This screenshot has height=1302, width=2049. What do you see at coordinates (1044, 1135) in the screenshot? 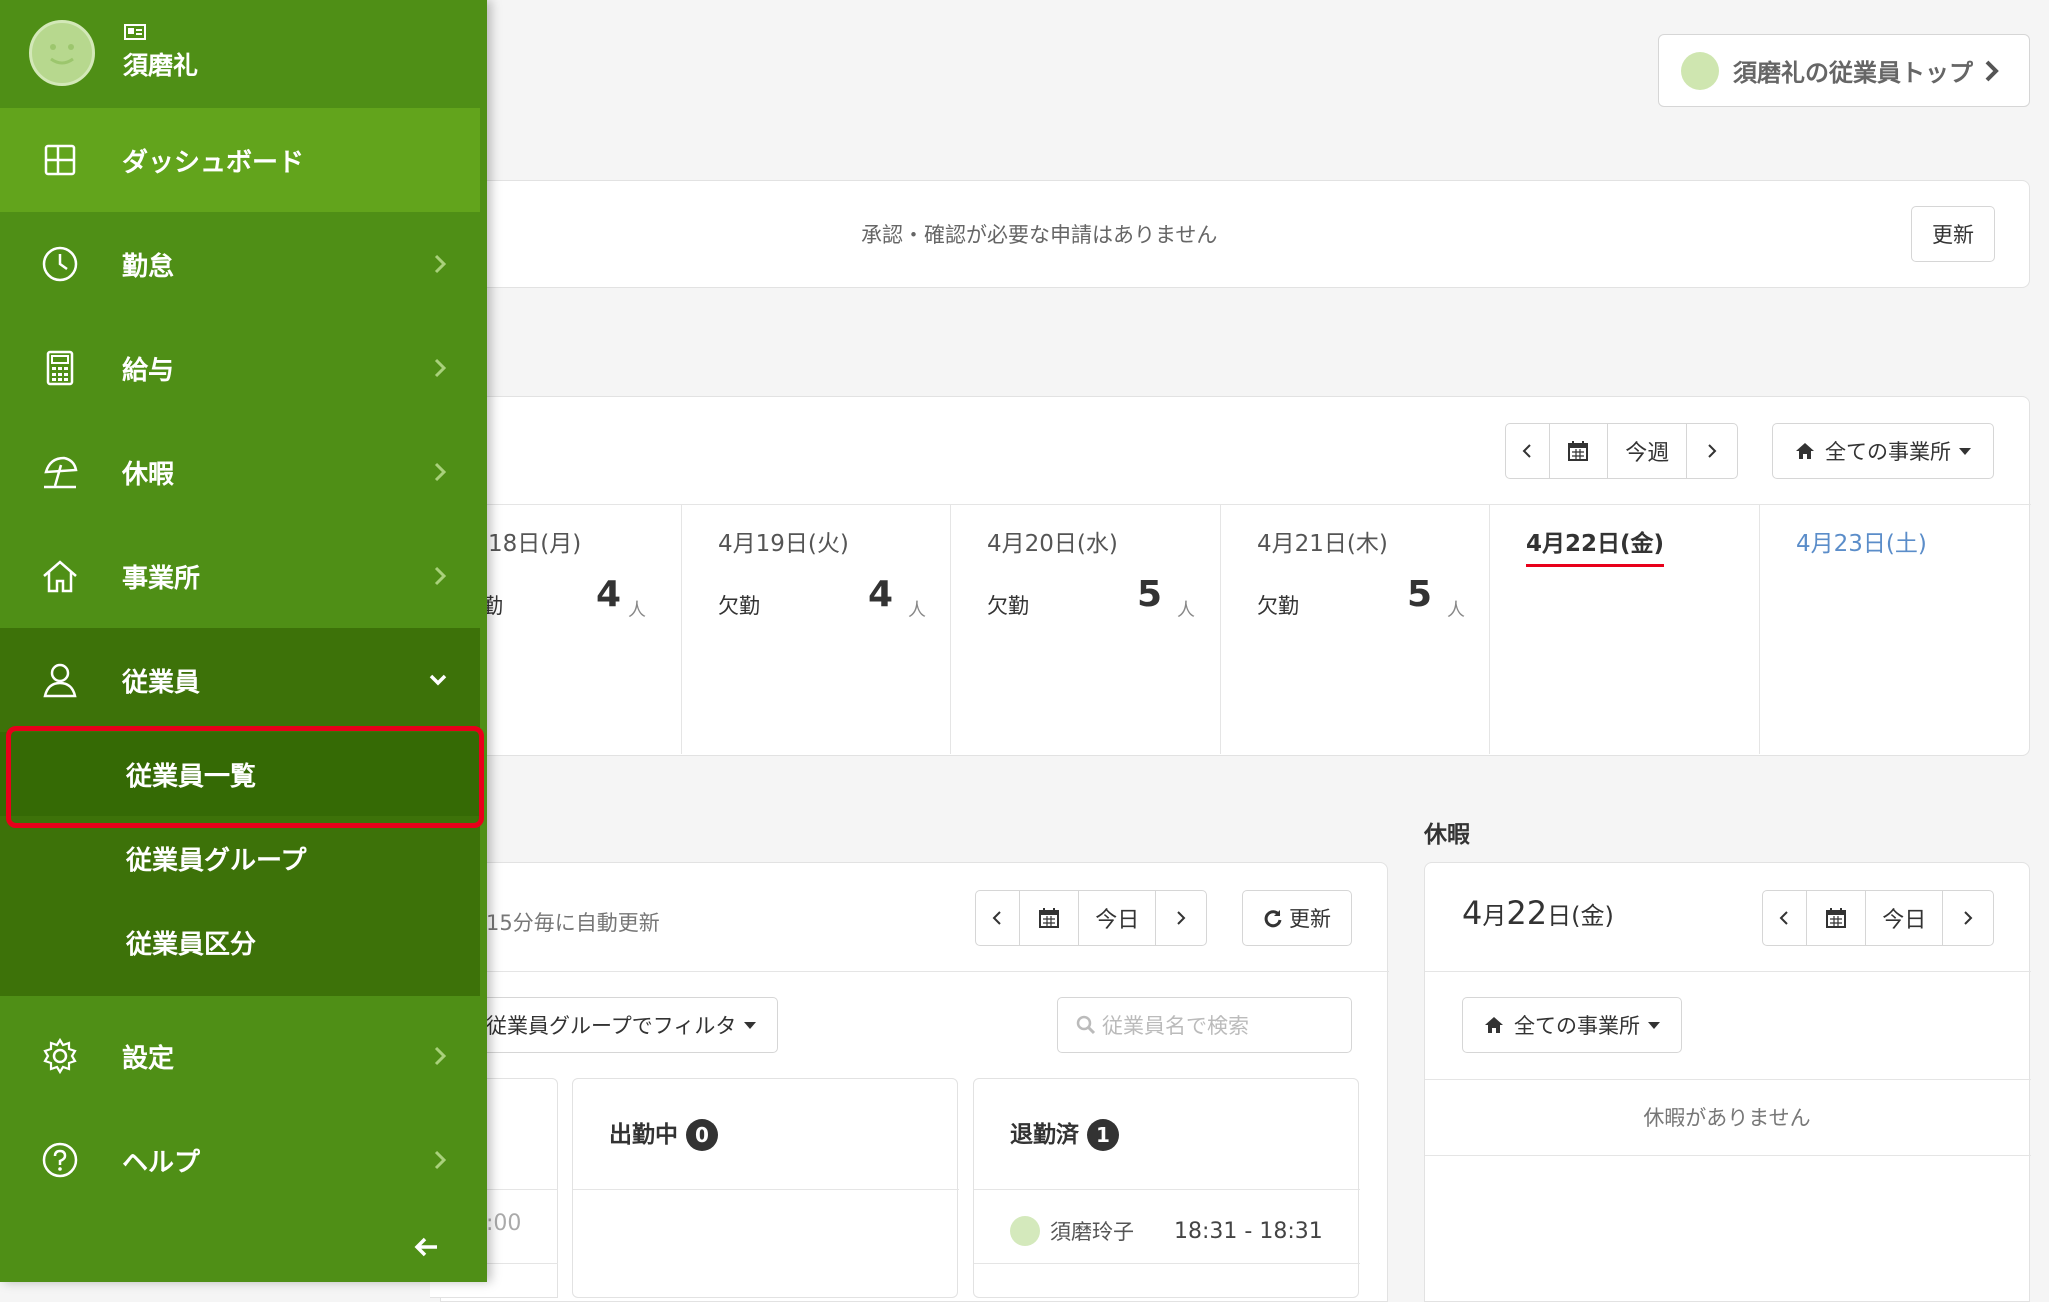
I see `left-label: 退勤済` at bounding box center [1044, 1135].